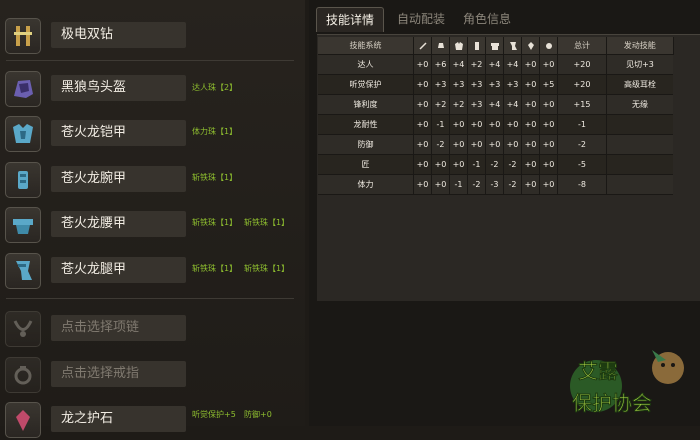 This screenshot has width=700, height=440. What do you see at coordinates (612, 403) in the screenshot?
I see `svg-text: 保护协会` at bounding box center [612, 403].